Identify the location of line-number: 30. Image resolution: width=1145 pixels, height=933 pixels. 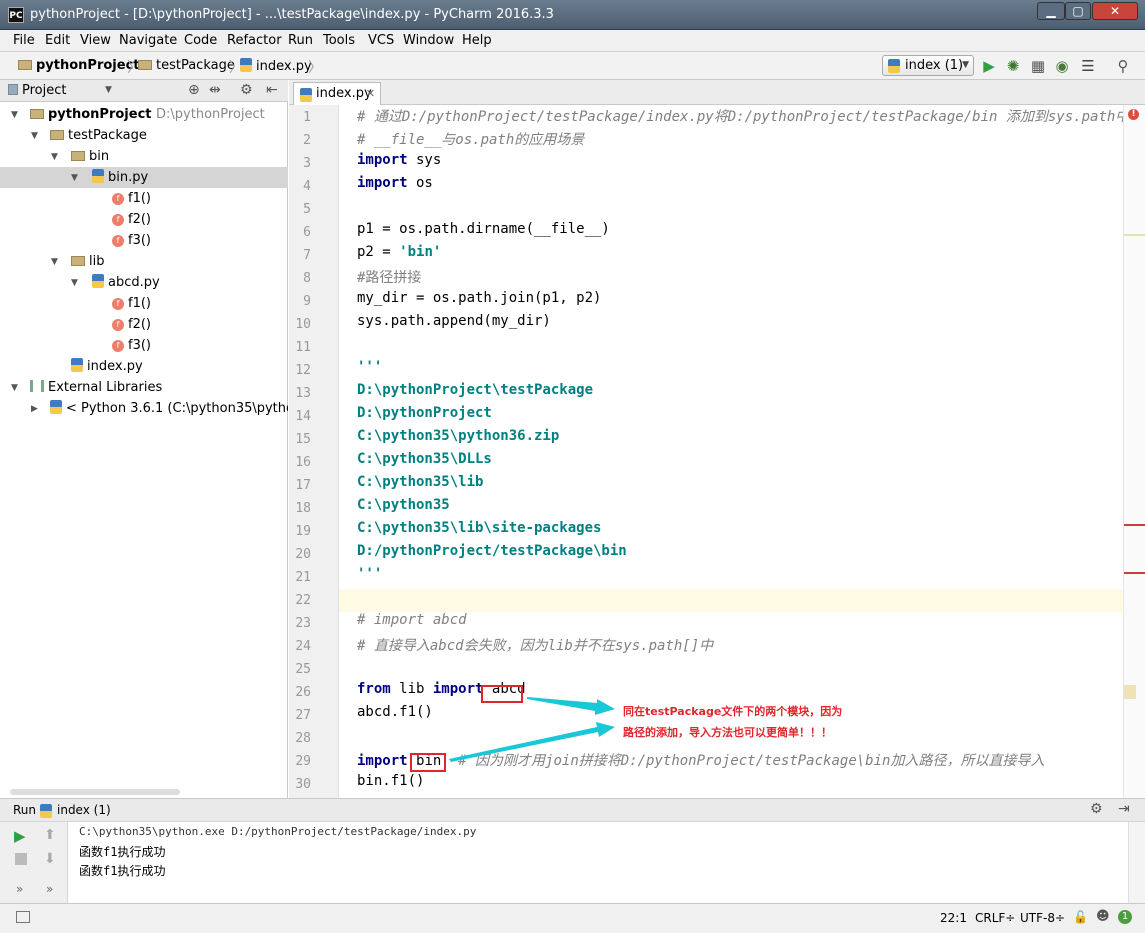
(303, 784).